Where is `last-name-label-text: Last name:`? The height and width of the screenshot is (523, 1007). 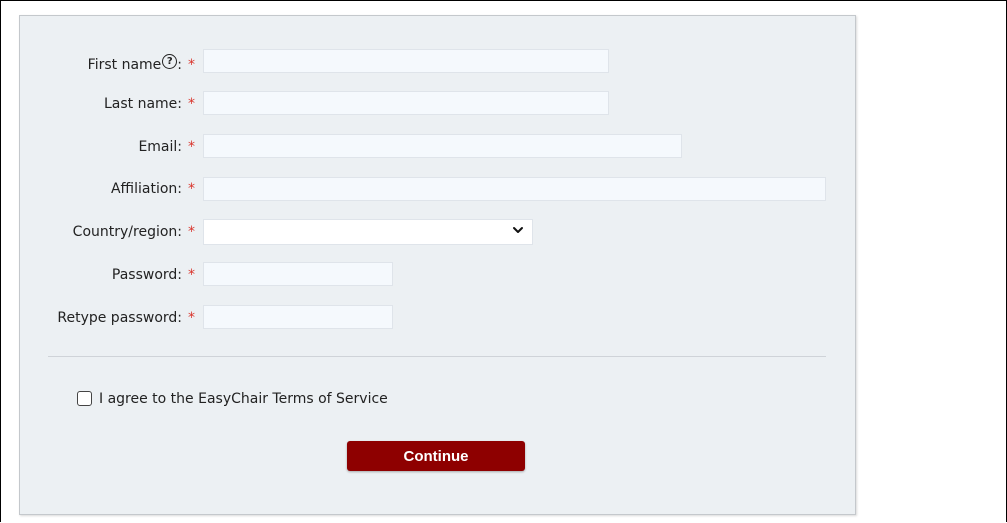 last-name-label-text: Last name: is located at coordinates (142, 104).